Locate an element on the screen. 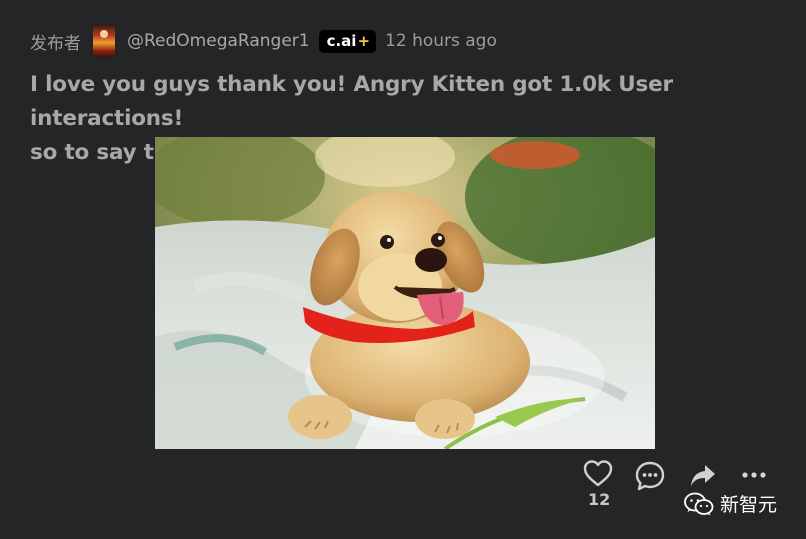 The width and height of the screenshot is (806, 539). heart-icon is located at coordinates (598, 473).